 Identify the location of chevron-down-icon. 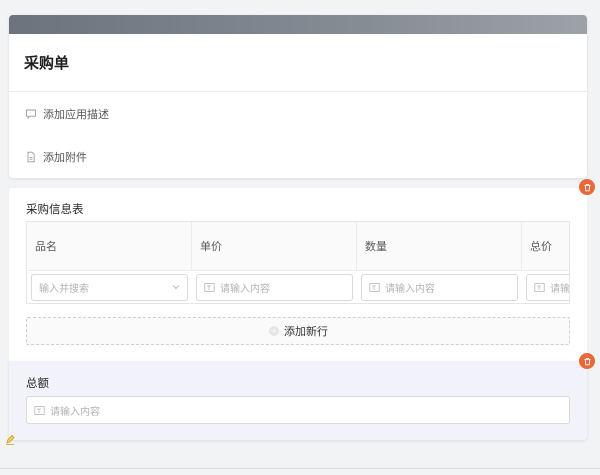
(176, 287).